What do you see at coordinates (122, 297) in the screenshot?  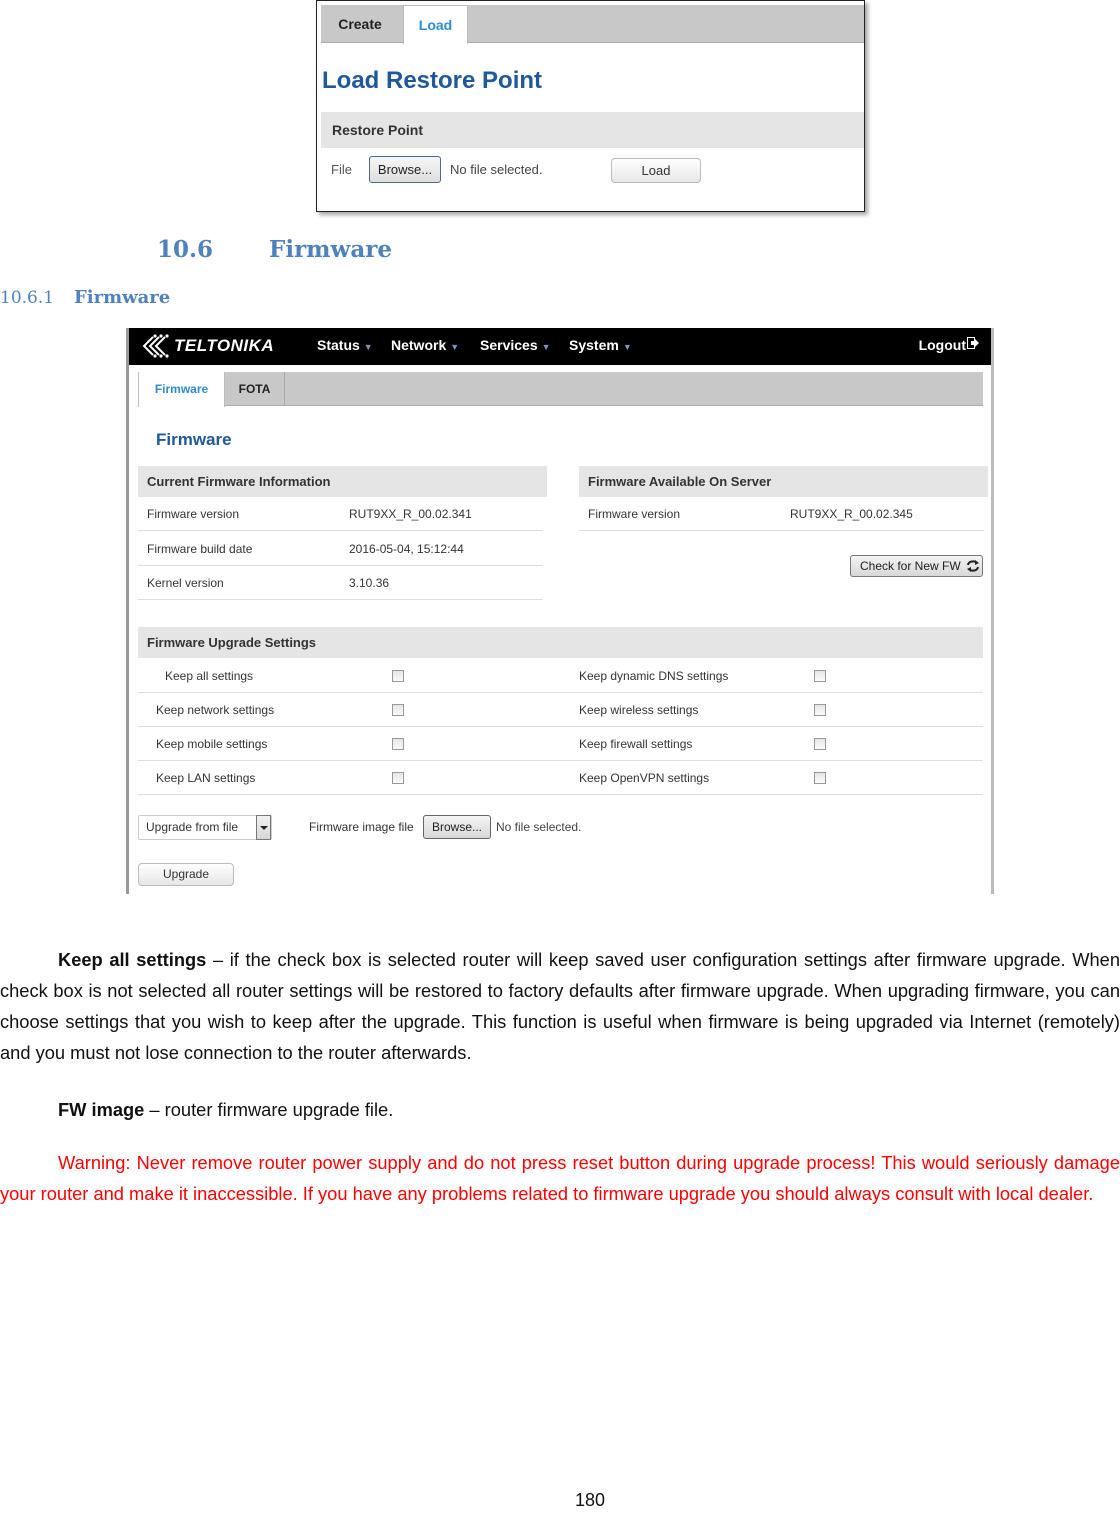 I see `subsection-title: Firmware` at bounding box center [122, 297].